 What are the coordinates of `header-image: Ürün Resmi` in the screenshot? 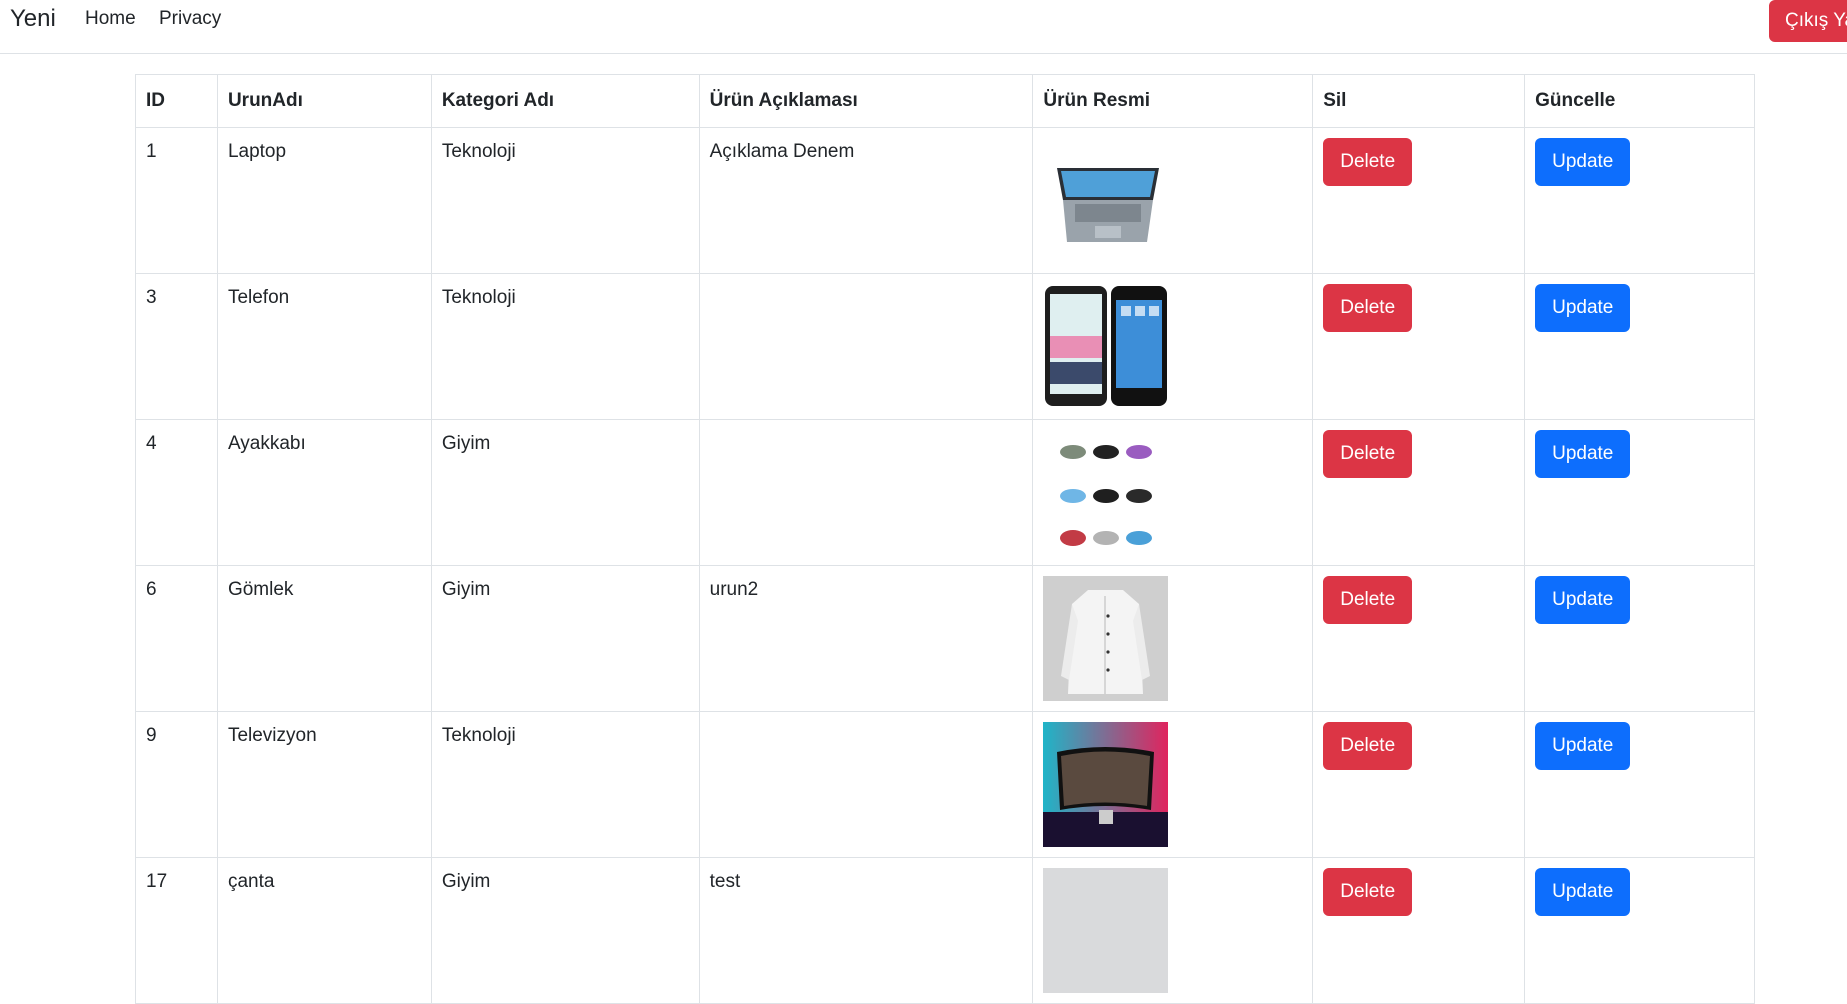 It's located at (1173, 101).